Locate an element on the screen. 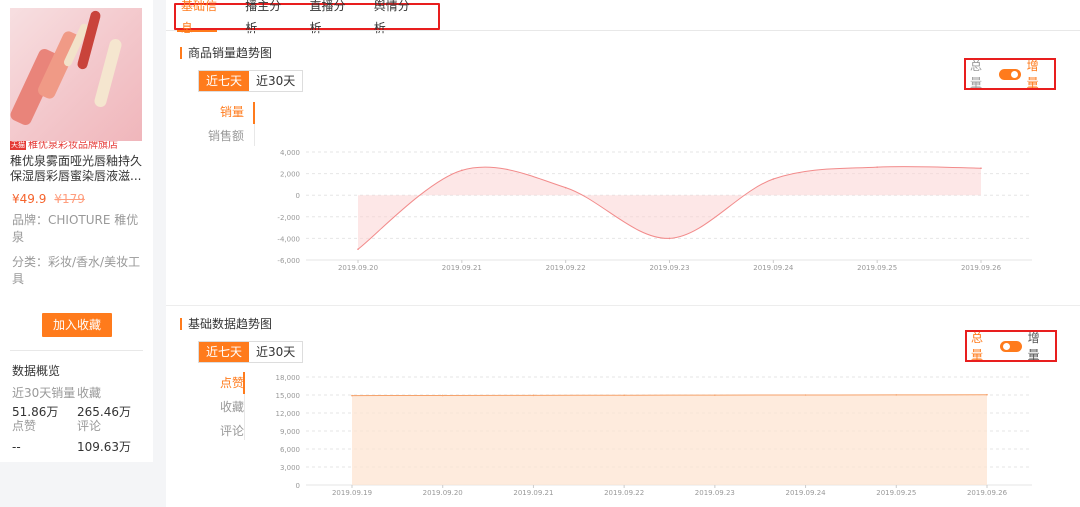 The width and height of the screenshot is (1080, 507). sales-range-selector: 近七天 近30天 is located at coordinates (251, 81).